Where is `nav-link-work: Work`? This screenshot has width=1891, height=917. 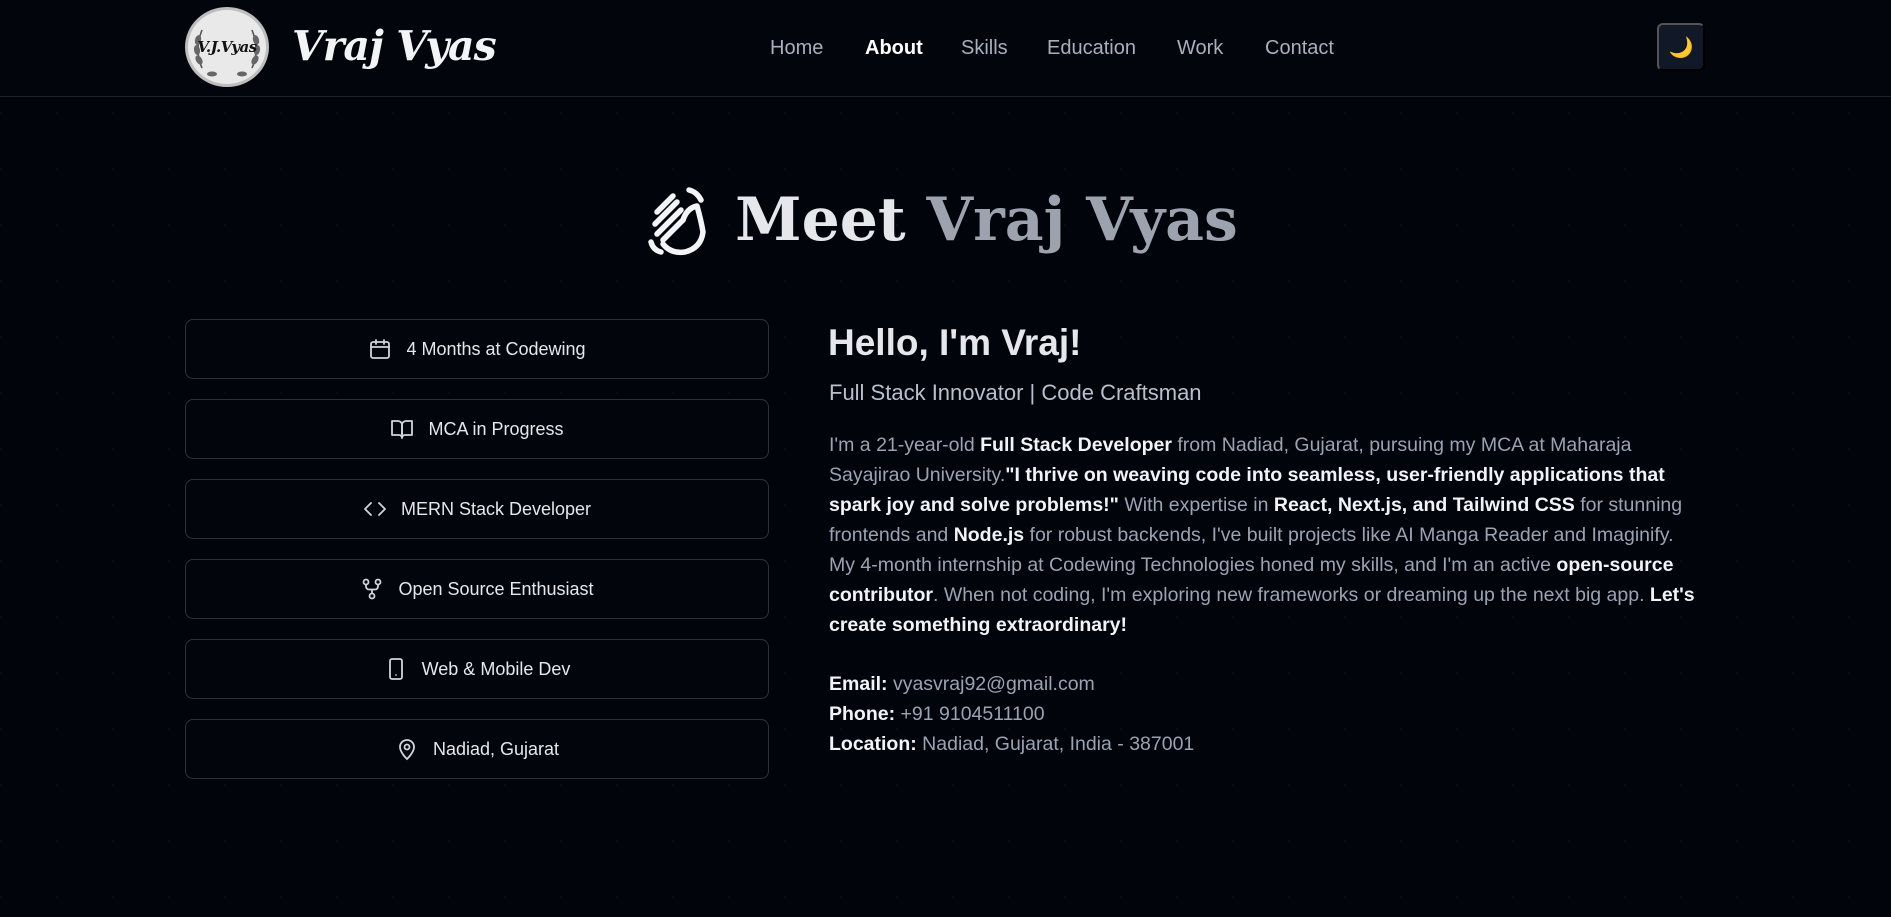
nav-link-work: Work is located at coordinates (1200, 48).